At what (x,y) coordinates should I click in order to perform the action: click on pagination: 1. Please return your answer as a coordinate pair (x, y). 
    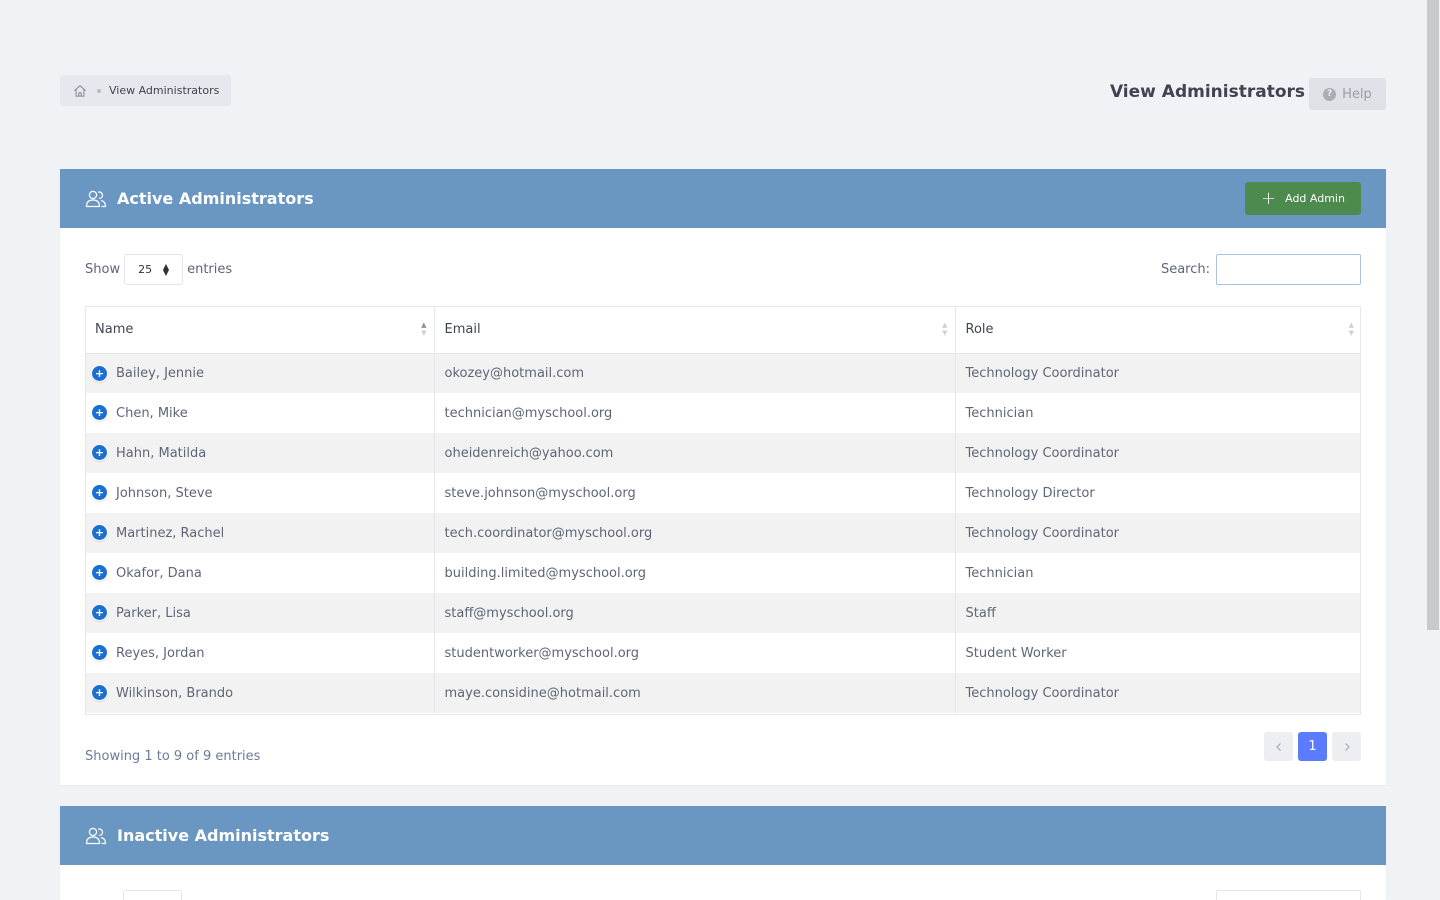
    Looking at the image, I should click on (1310, 746).